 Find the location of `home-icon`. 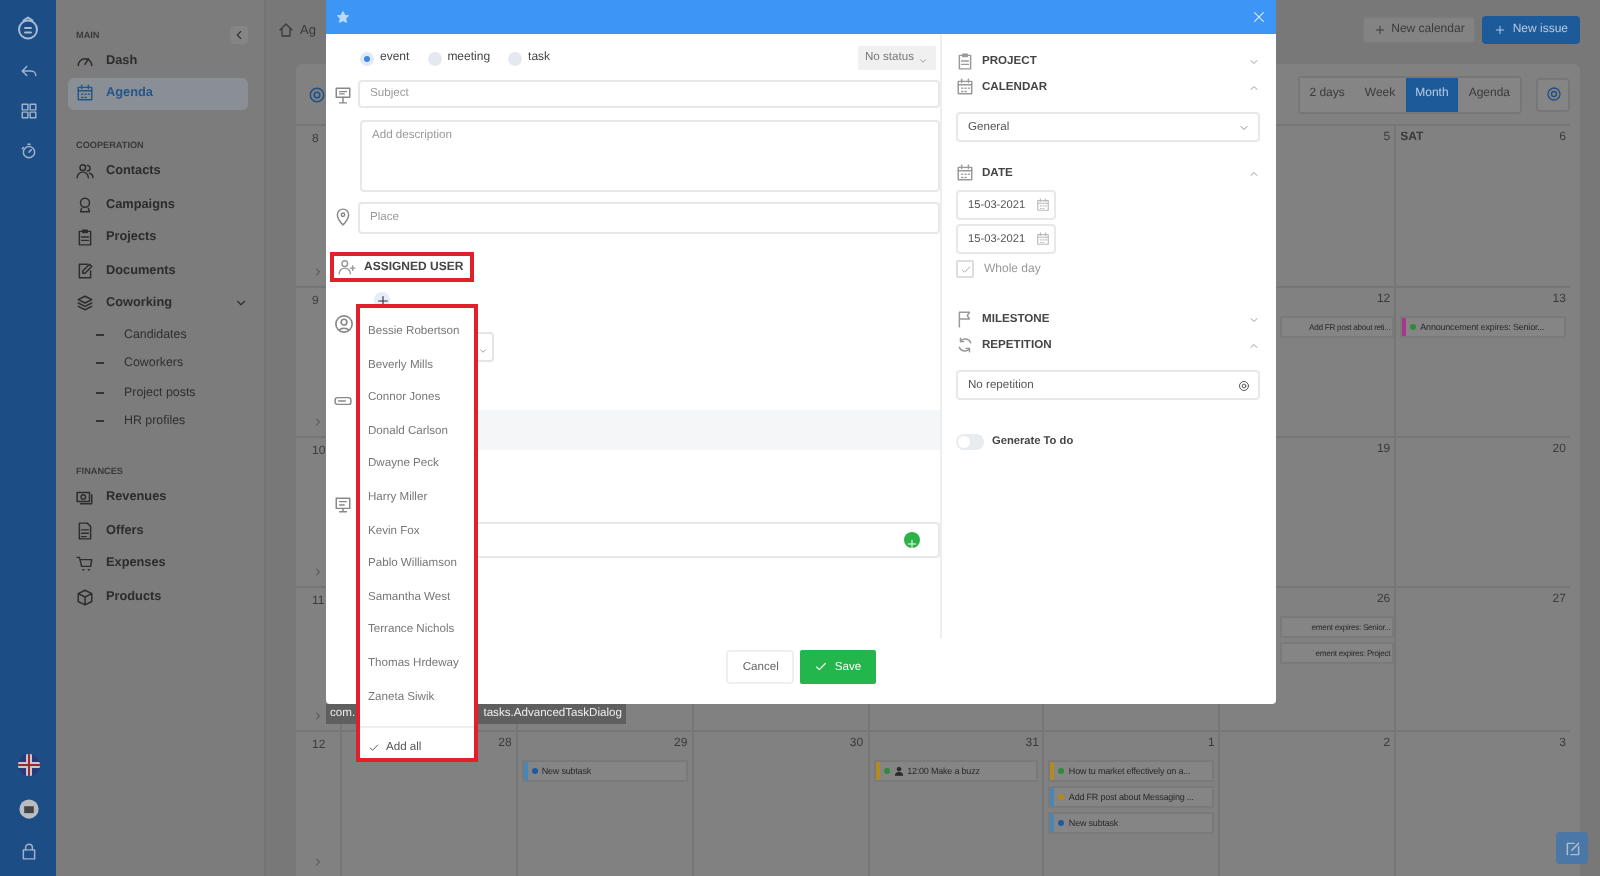

home-icon is located at coordinates (286, 30).